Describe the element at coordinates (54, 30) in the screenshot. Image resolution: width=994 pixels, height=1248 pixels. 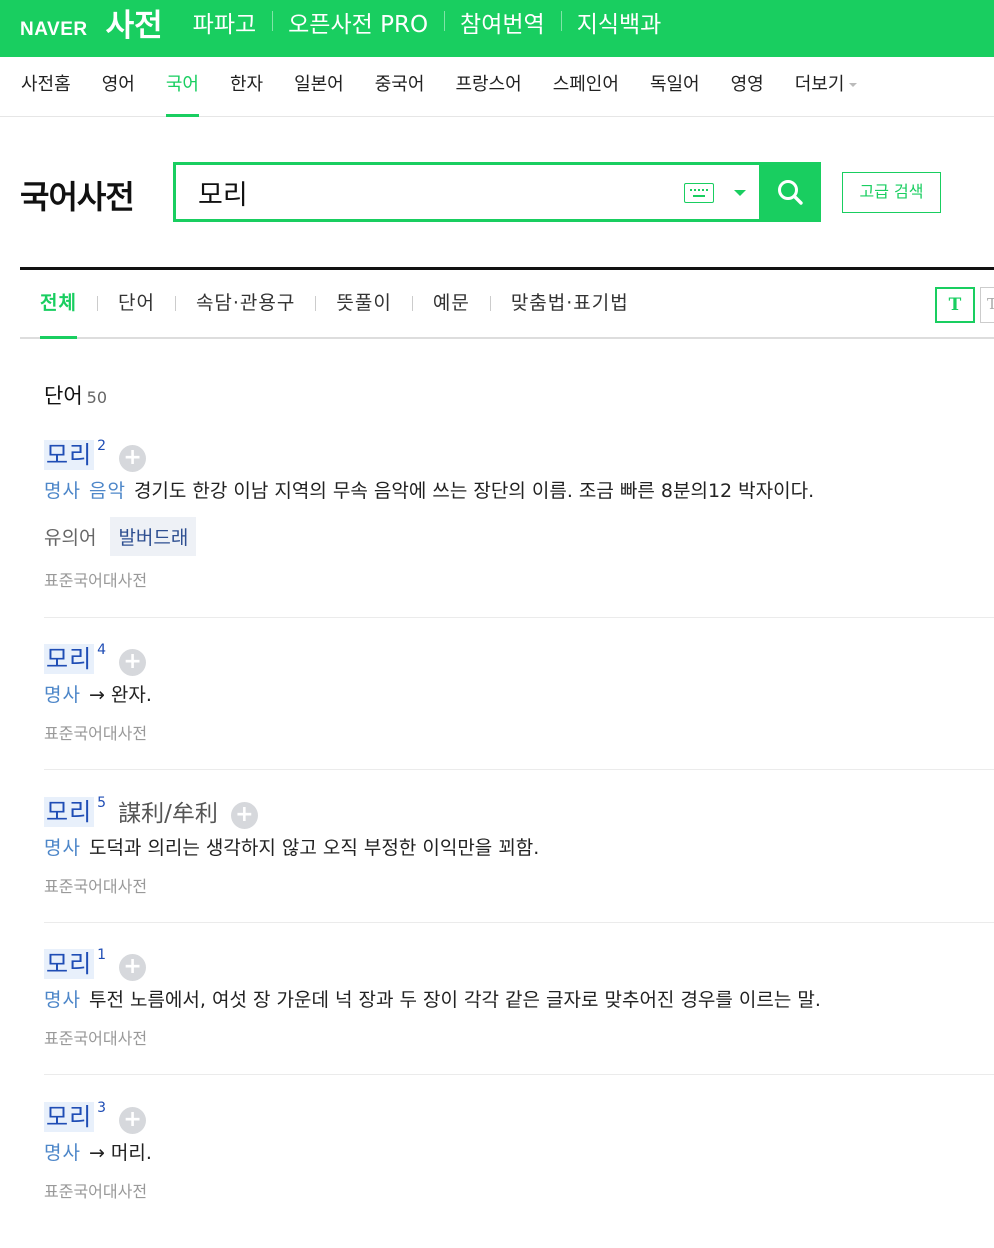
I see `naver-logo: NAVER` at that location.